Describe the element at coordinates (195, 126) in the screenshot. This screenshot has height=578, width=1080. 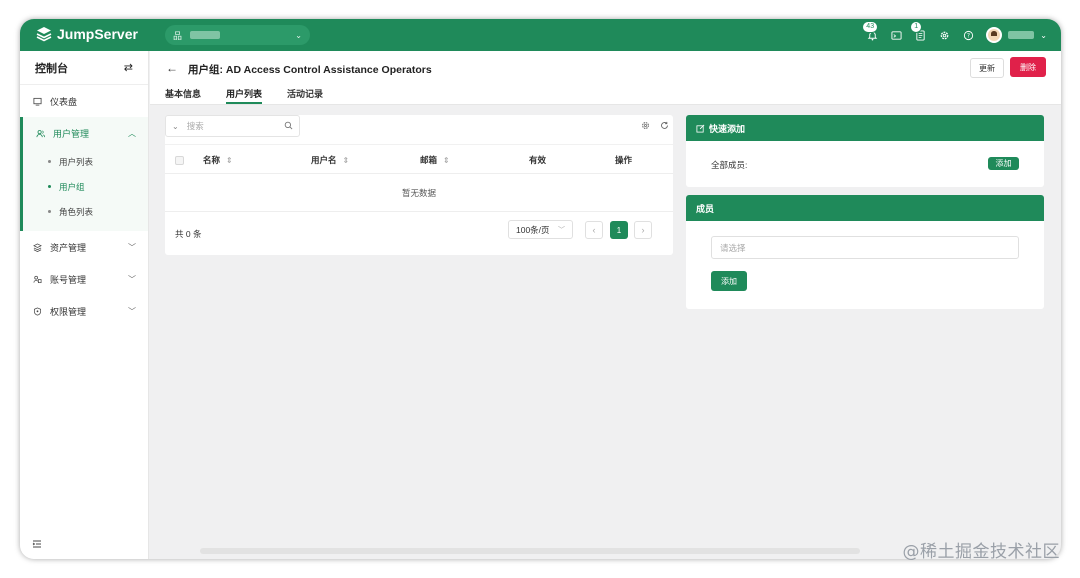
I see `search-placeholder: 搜索` at that location.